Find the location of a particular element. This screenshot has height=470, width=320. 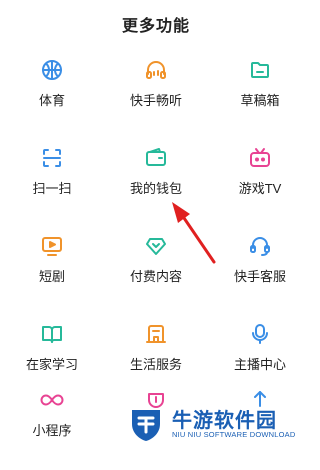

feature-label: 我的钱包 is located at coordinates (155, 188).